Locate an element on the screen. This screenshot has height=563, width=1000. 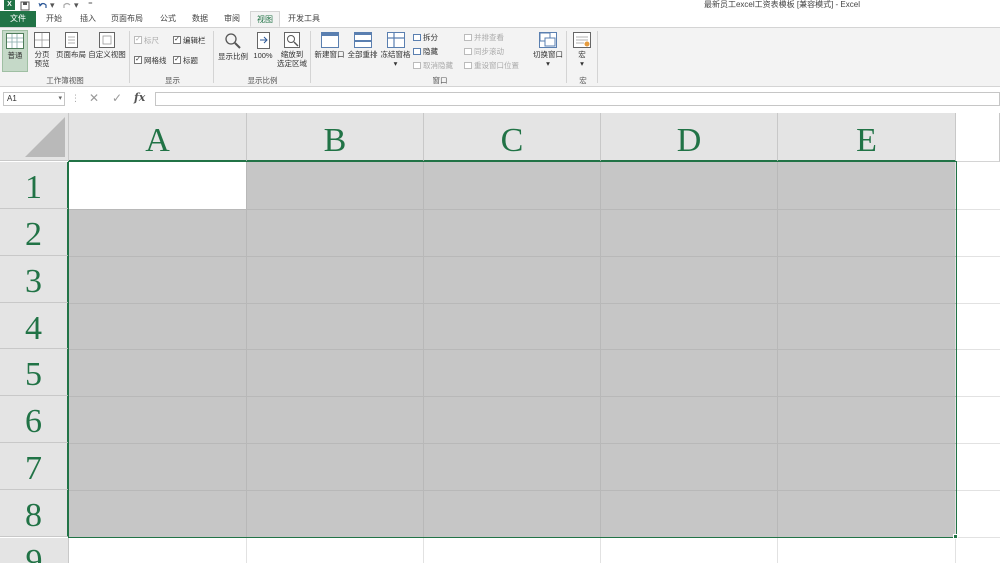
row-header-2: 2 is located at coordinates (34, 232).